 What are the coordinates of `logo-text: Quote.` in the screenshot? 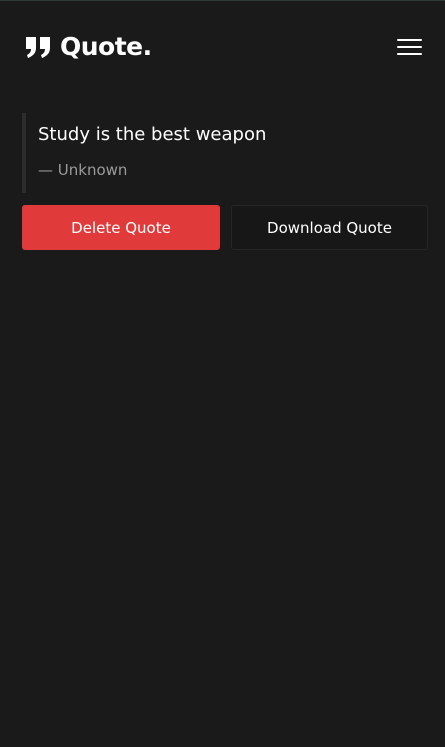 It's located at (106, 46).